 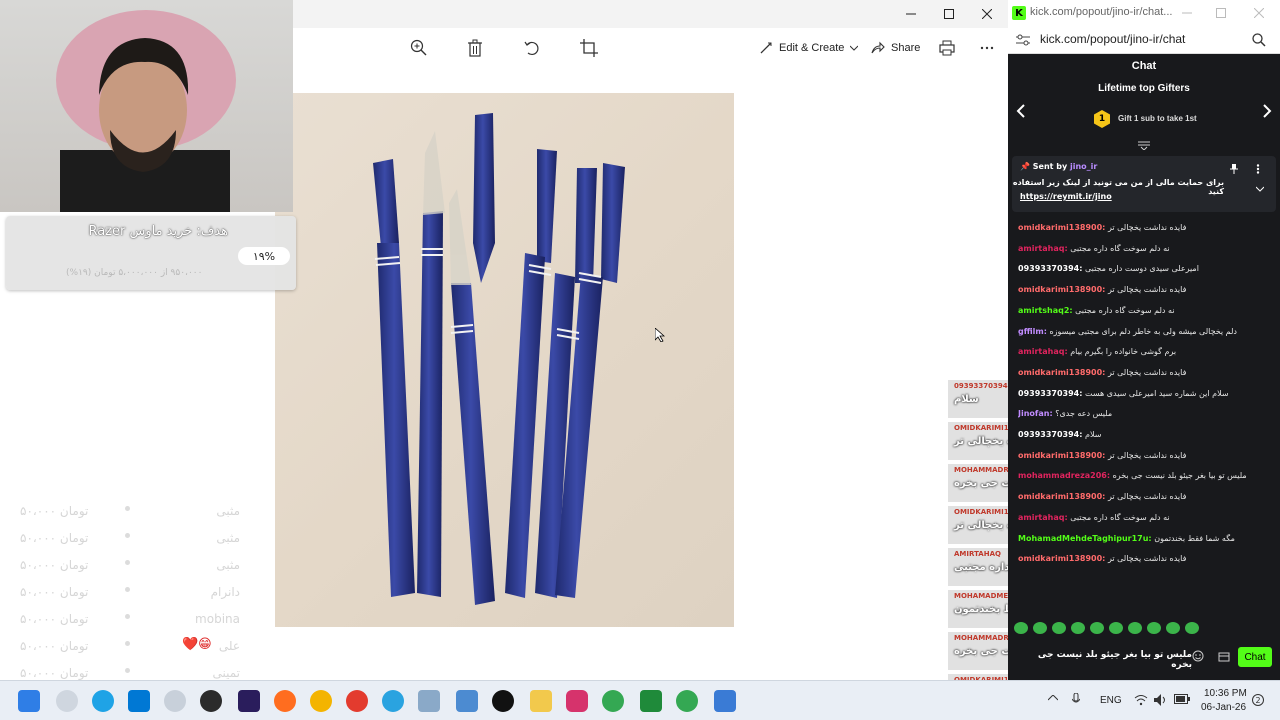 I want to click on chat-message: Jinofan: ملیس دعه جدی؟, so click(x=1144, y=417).